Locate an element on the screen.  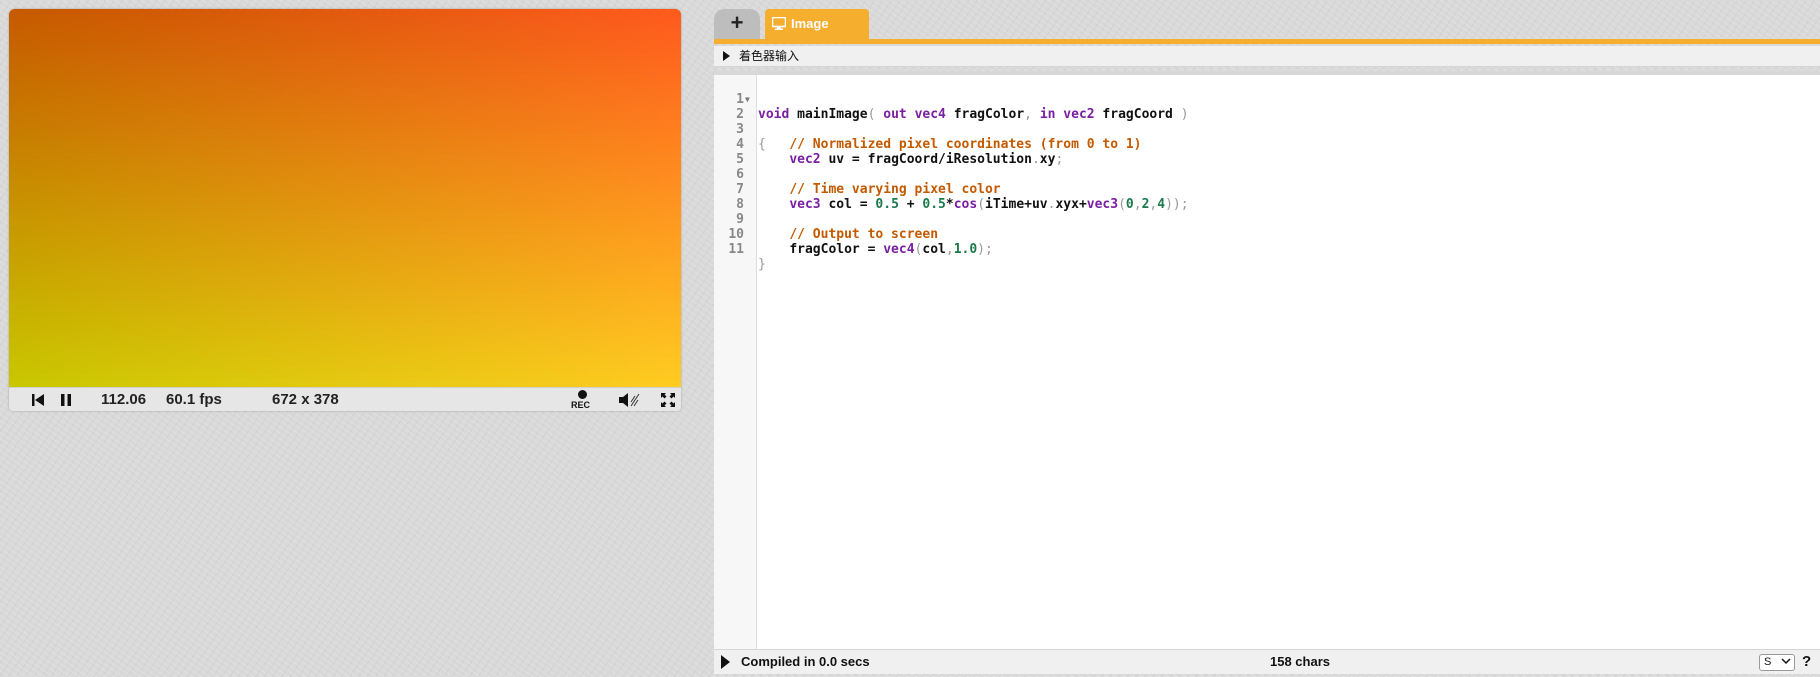
code-text: } is located at coordinates (762, 264).